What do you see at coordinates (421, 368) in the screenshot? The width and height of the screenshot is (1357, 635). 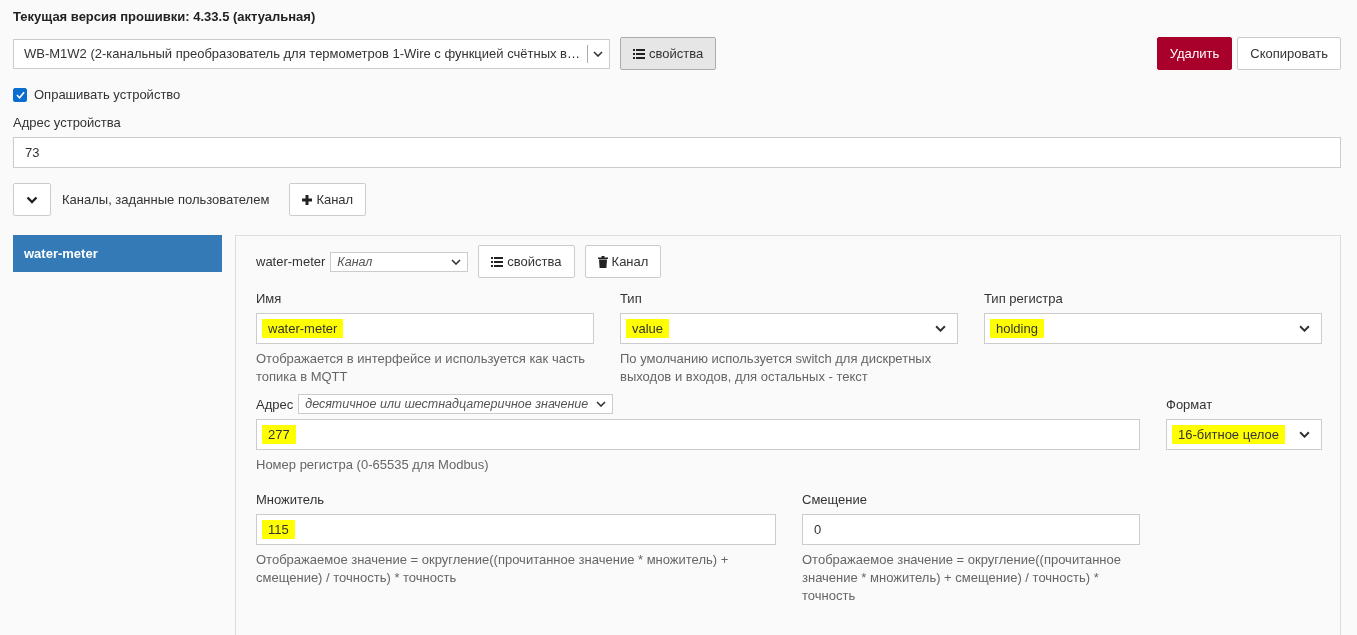 I see `help-text: Отображается в интерфейсе и используется как часть топика в MQTT` at bounding box center [421, 368].